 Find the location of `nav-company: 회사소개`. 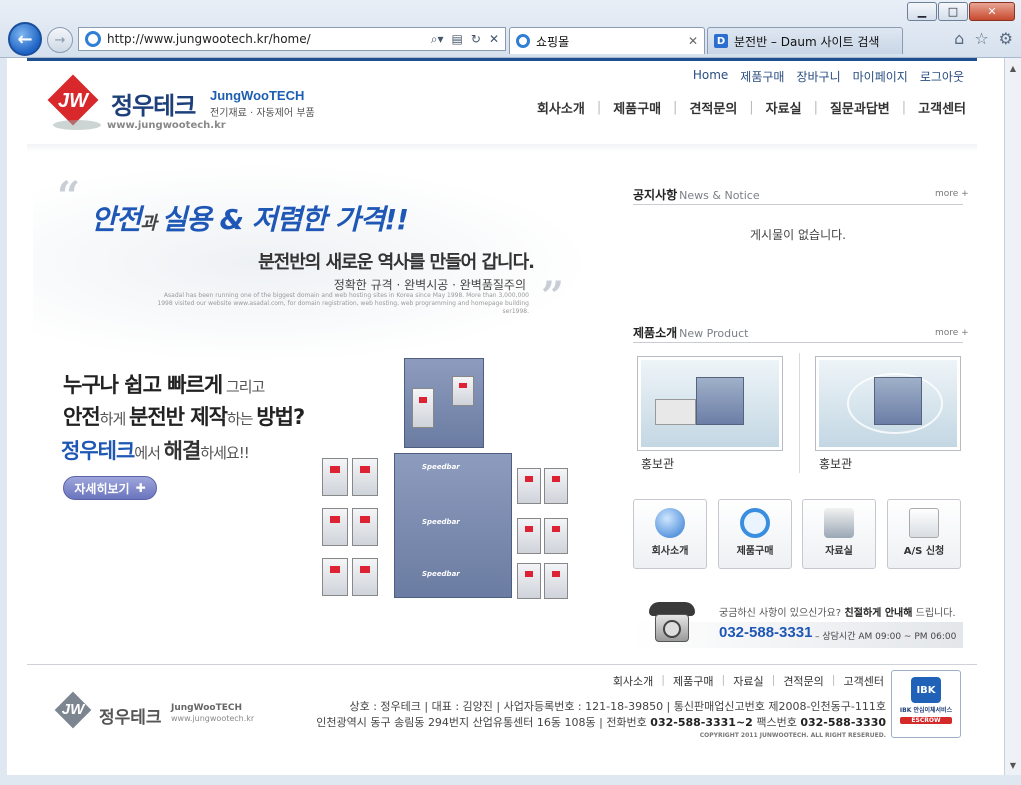

nav-company: 회사소개 is located at coordinates (561, 107).